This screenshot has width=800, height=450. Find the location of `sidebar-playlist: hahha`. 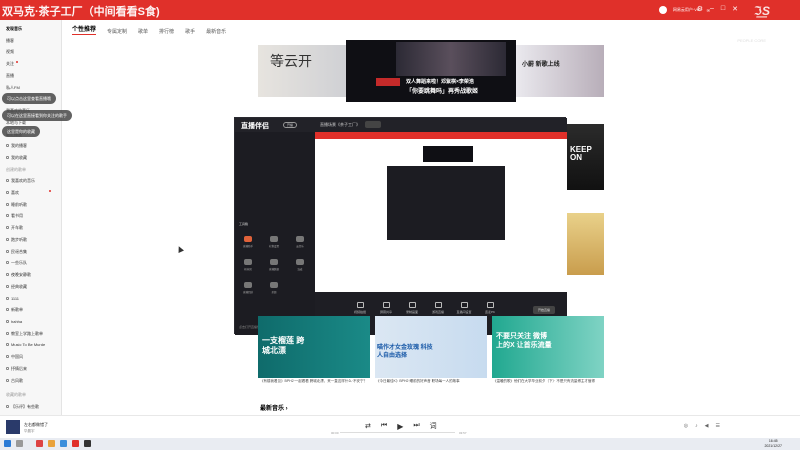

sidebar-playlist: hahha is located at coordinates (14, 321).